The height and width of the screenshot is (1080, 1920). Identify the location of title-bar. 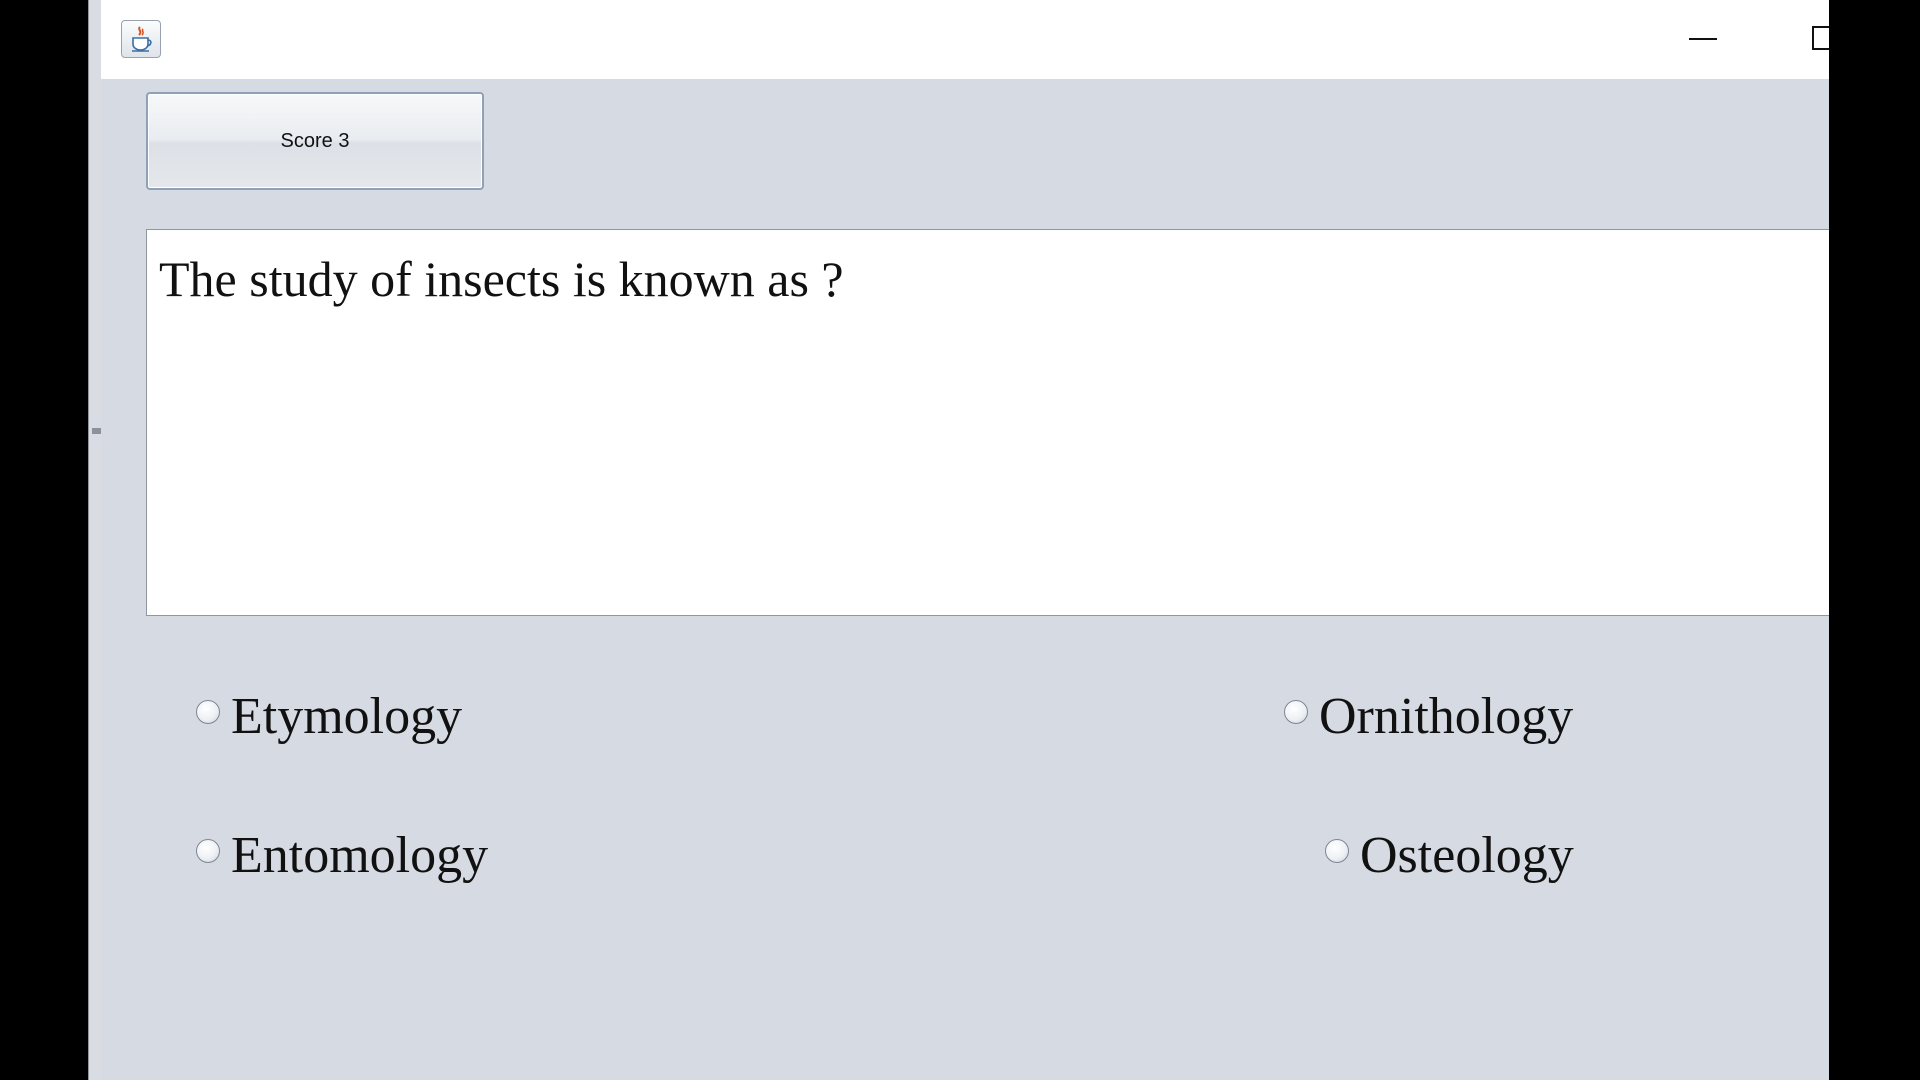
(965, 39).